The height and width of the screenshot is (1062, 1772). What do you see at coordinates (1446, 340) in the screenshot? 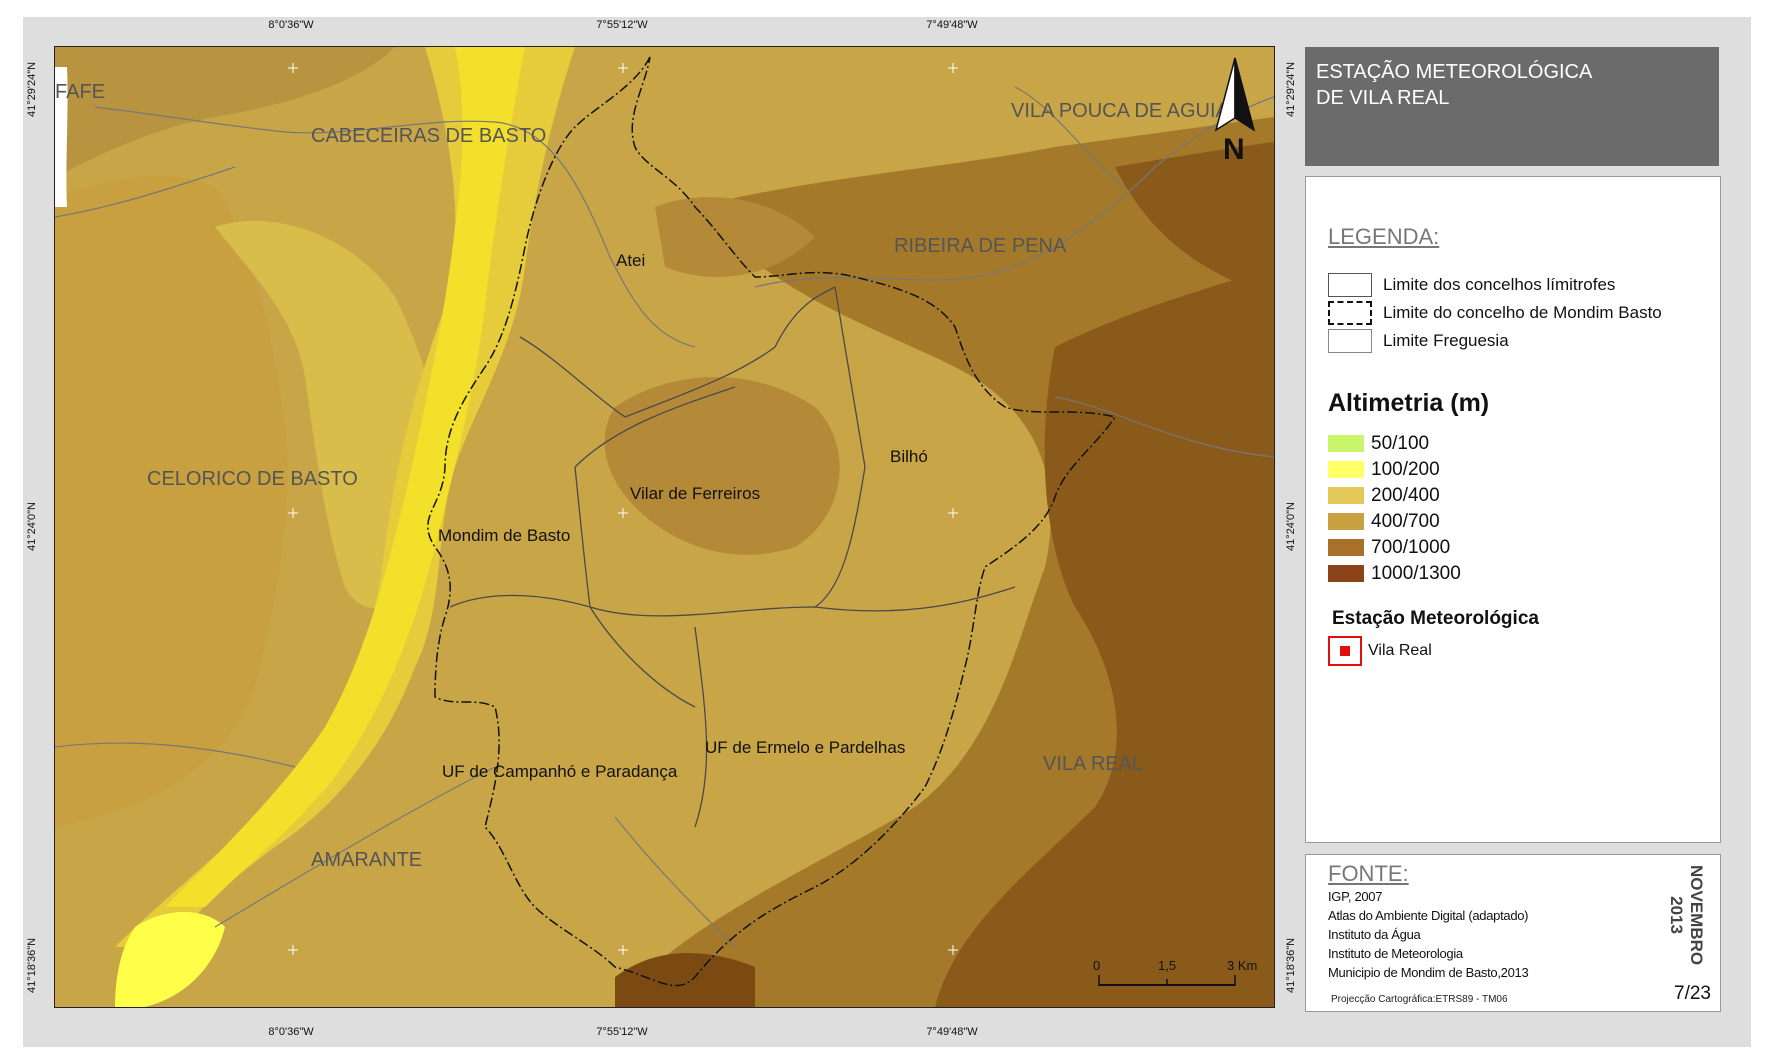
I see `legend-label-freguesia: Limite Freguesia` at bounding box center [1446, 340].